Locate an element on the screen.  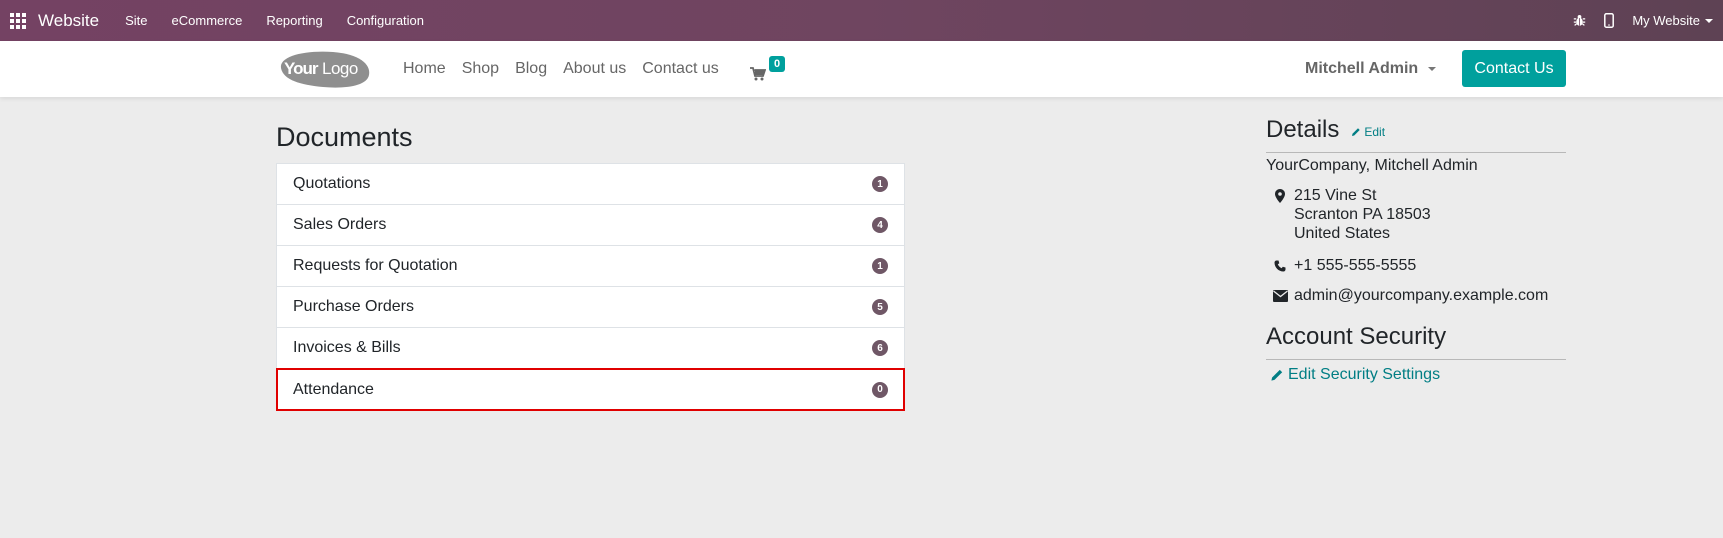
edit-security-settings-link: Edit Security Settings is located at coordinates (1416, 375).